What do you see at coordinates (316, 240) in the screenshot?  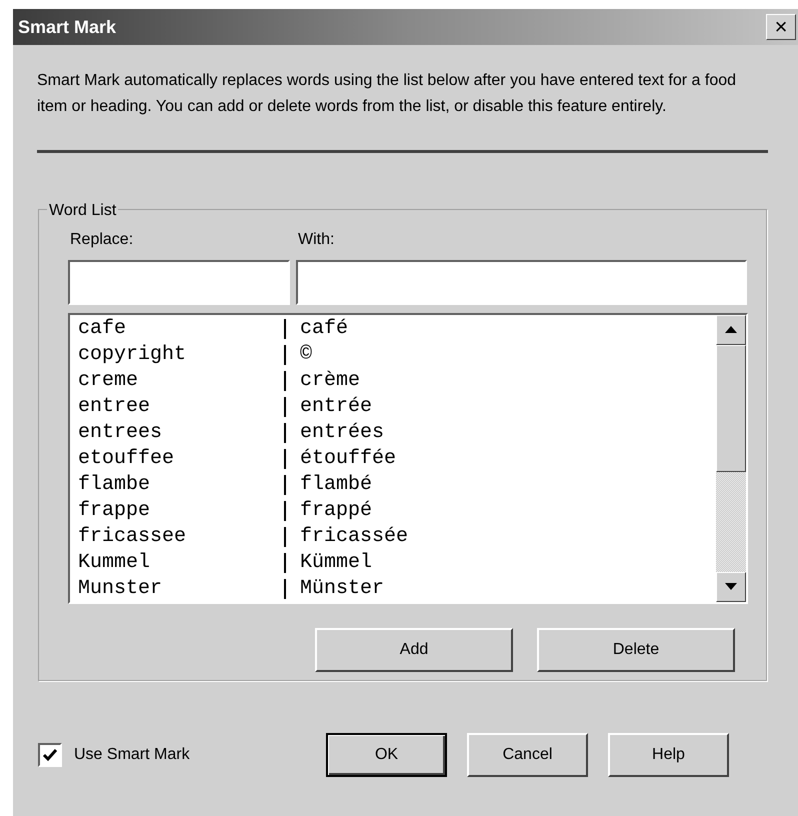 I see `with-label: With:` at bounding box center [316, 240].